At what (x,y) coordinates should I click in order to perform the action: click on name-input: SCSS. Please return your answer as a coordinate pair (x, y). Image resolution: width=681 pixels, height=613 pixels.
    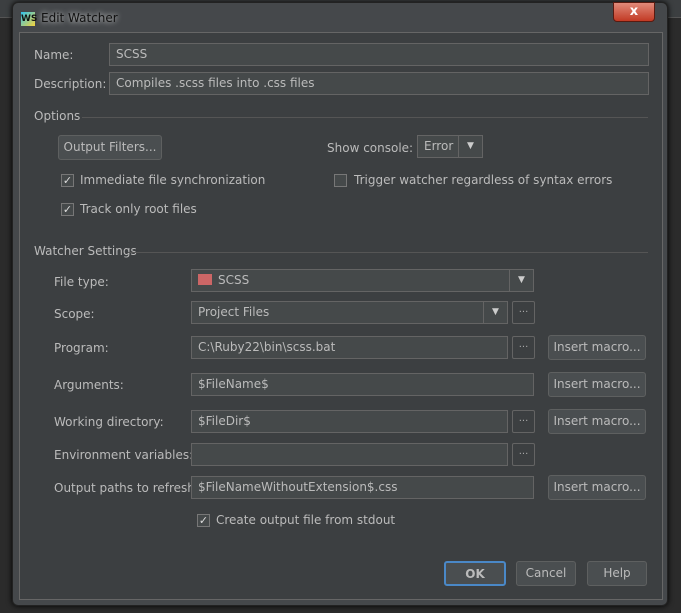
    Looking at the image, I should click on (379, 54).